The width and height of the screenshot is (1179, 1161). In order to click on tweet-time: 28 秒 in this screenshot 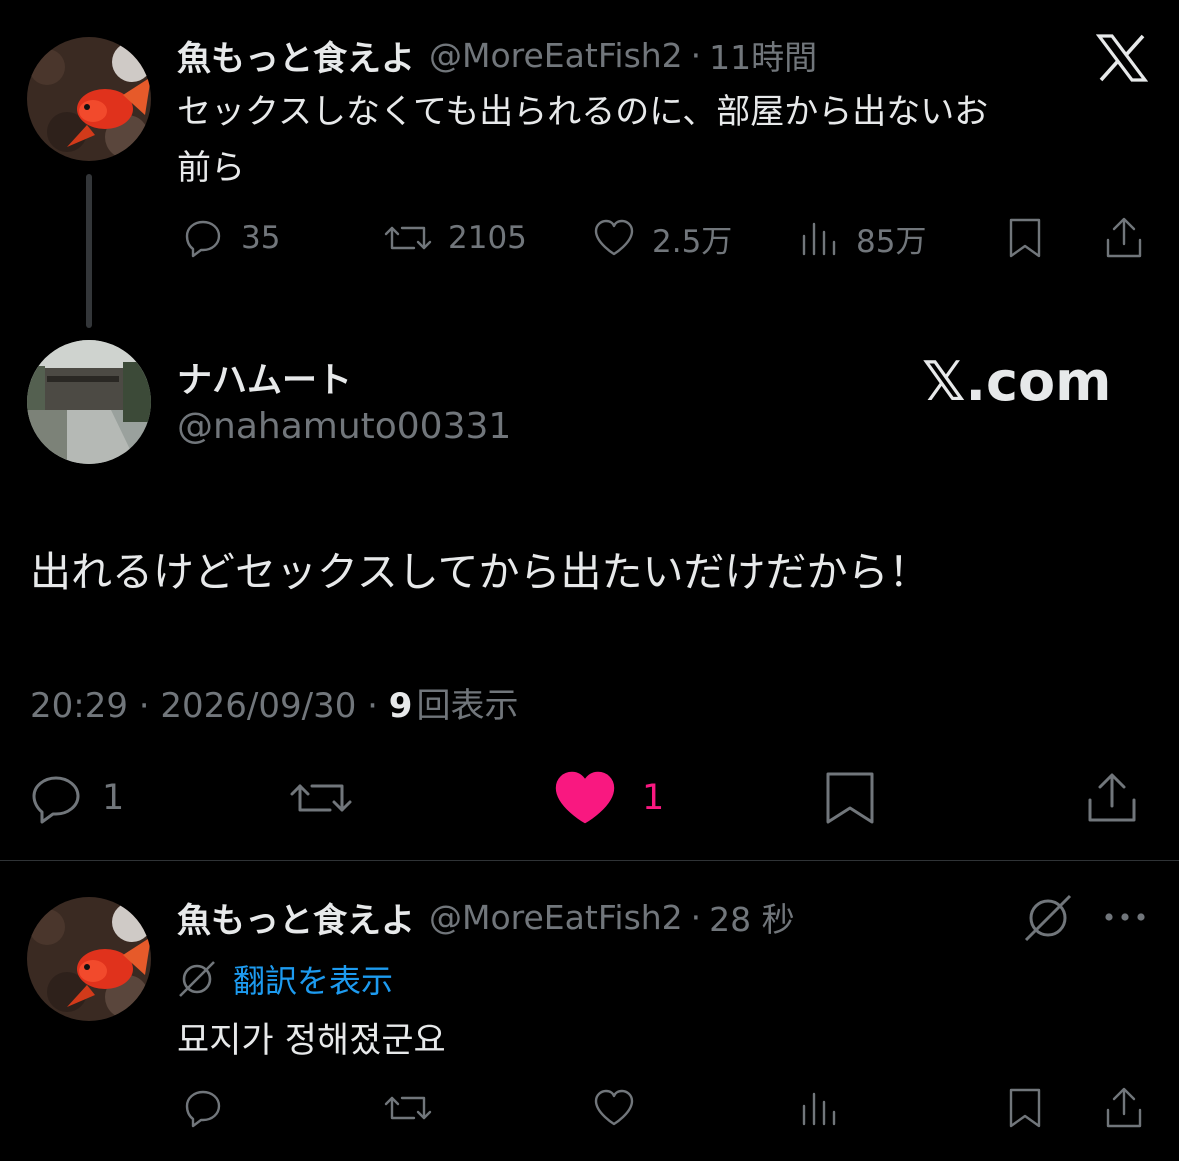, I will do `click(751, 917)`.